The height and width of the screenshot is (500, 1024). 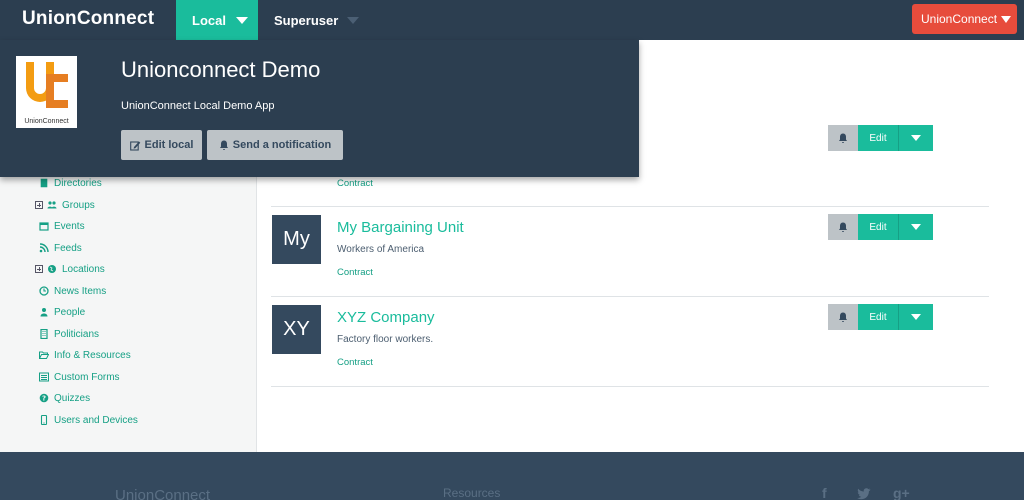 I want to click on sidebar-item-label: People, so click(x=70, y=312).